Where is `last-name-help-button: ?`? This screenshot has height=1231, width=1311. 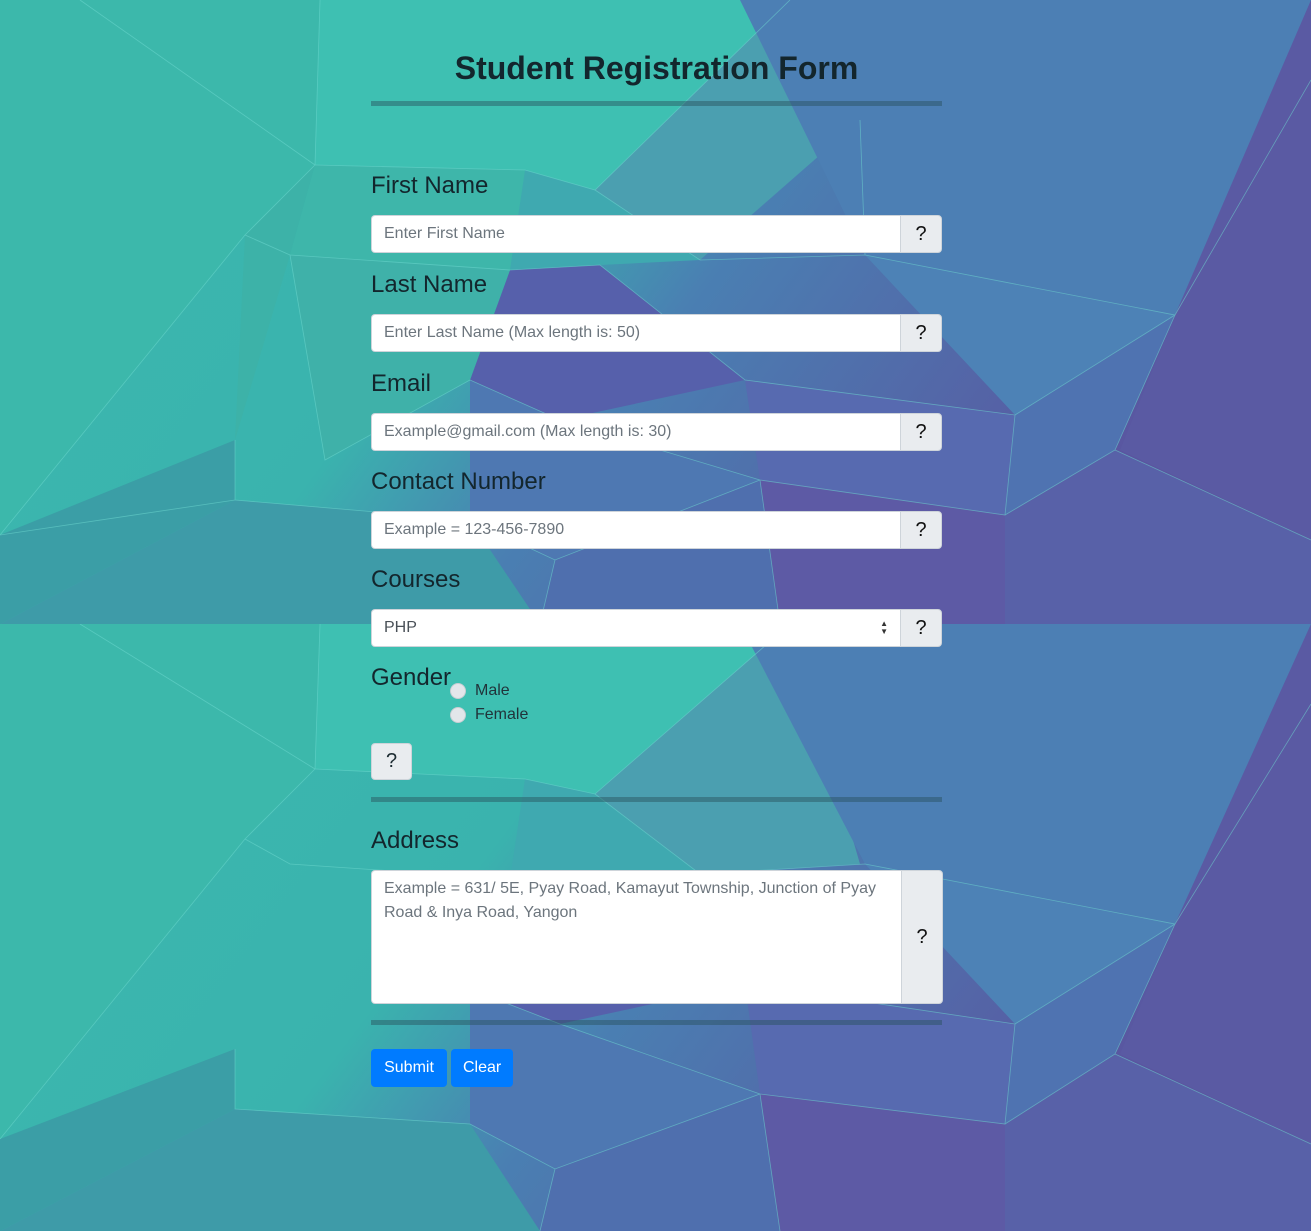
last-name-help-button: ? is located at coordinates (921, 333).